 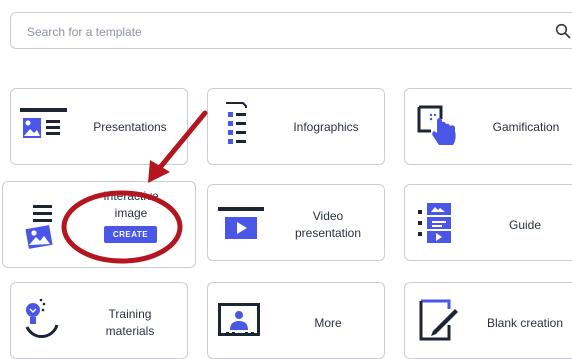 What do you see at coordinates (130, 314) in the screenshot?
I see `template-label-line1: Training` at bounding box center [130, 314].